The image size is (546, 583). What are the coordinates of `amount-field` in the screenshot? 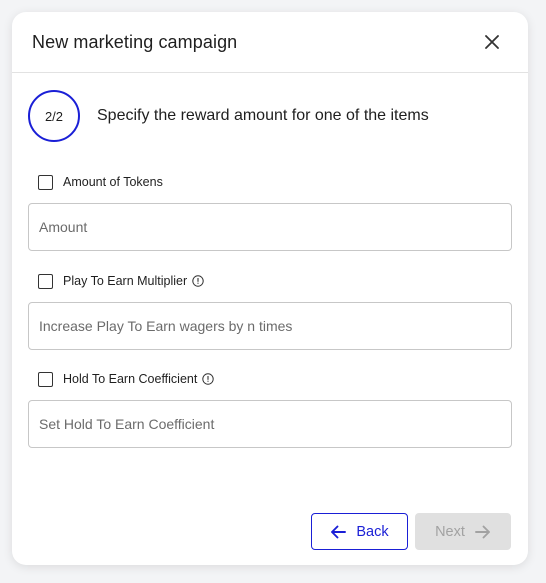 It's located at (270, 227).